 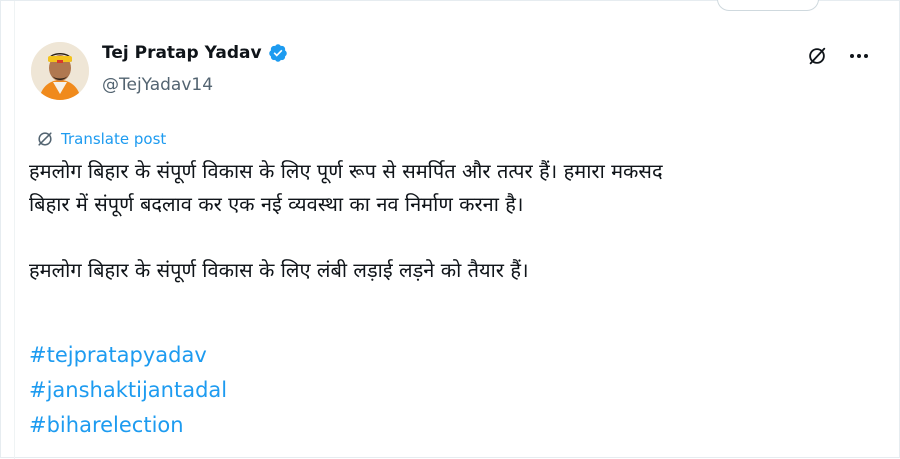 I want to click on hashtag-link: #biharelection, so click(x=128, y=425).